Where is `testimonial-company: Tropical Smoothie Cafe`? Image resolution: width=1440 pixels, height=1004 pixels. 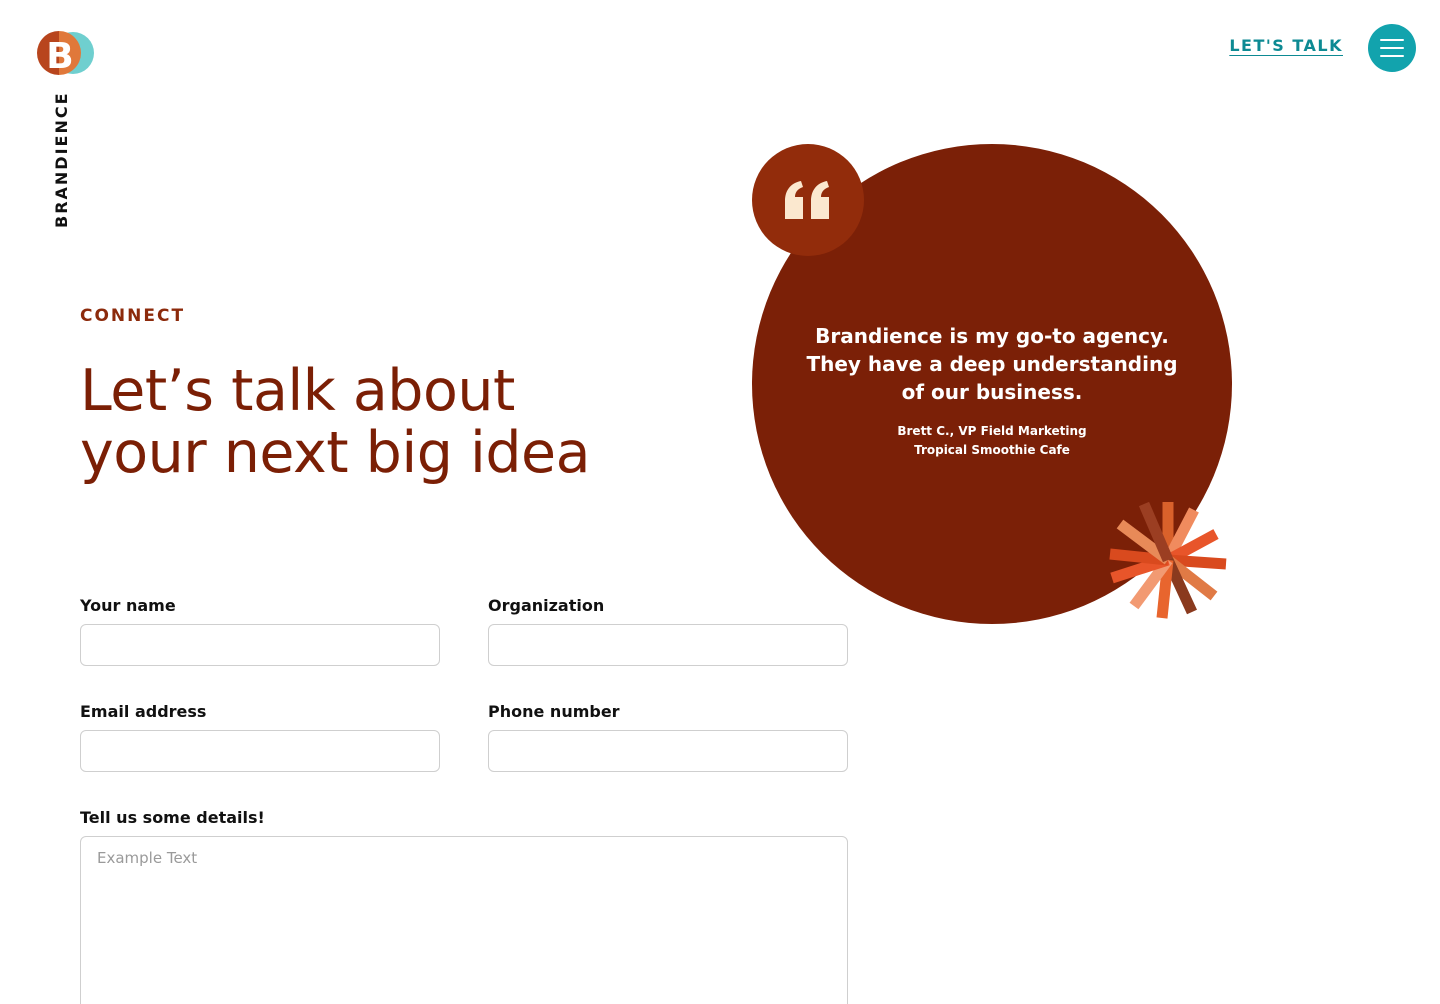
testimonial-company: Tropical Smoothie Cafe is located at coordinates (992, 450).